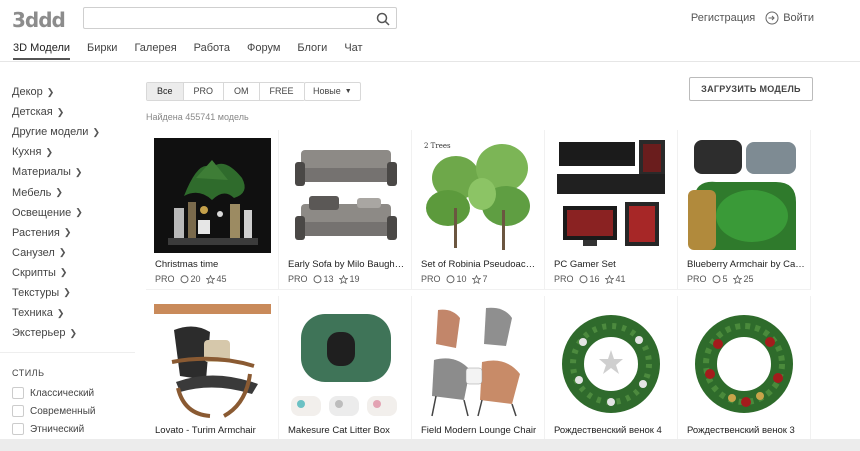 The height and width of the screenshot is (451, 860). I want to click on nav-item-gallery: Галерея, so click(155, 51).